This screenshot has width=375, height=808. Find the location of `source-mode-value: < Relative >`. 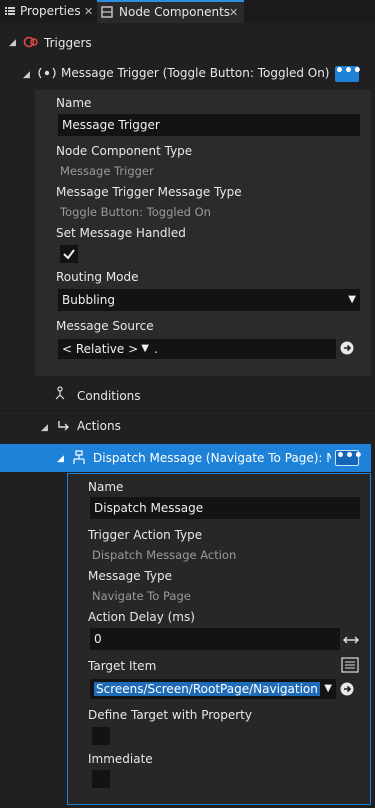

source-mode-value: < Relative > is located at coordinates (100, 349).